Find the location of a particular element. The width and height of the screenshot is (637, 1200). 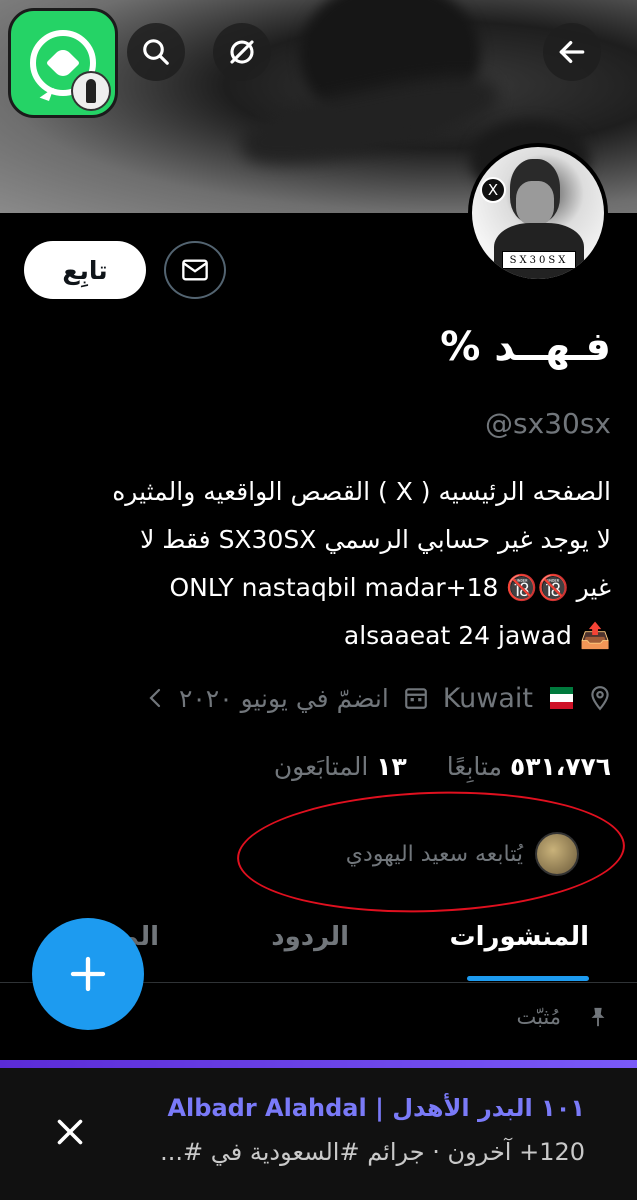

followed-by-text: يُتابعه سعيد اليهودي is located at coordinates (434, 854).